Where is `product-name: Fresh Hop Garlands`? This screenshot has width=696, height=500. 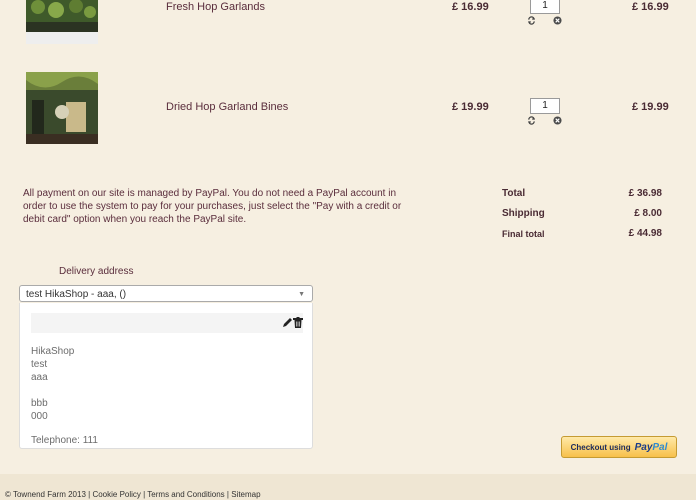
product-name: Fresh Hop Garlands is located at coordinates (215, 7).